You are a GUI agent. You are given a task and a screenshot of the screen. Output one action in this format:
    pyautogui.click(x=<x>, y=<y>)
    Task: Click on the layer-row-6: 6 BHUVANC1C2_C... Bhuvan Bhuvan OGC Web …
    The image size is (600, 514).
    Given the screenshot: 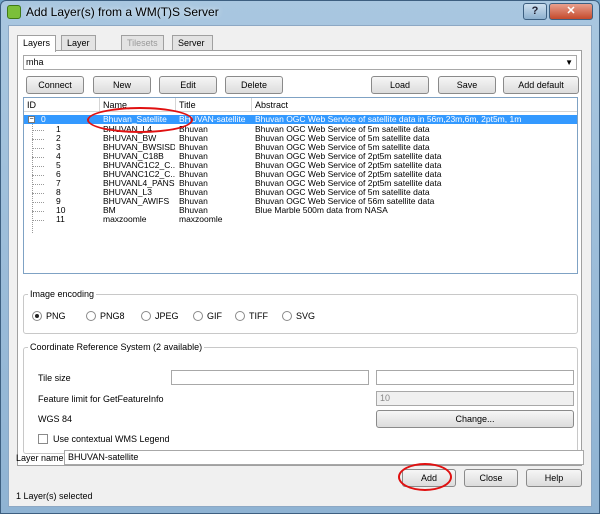 What is the action you would take?
    pyautogui.click(x=300, y=174)
    